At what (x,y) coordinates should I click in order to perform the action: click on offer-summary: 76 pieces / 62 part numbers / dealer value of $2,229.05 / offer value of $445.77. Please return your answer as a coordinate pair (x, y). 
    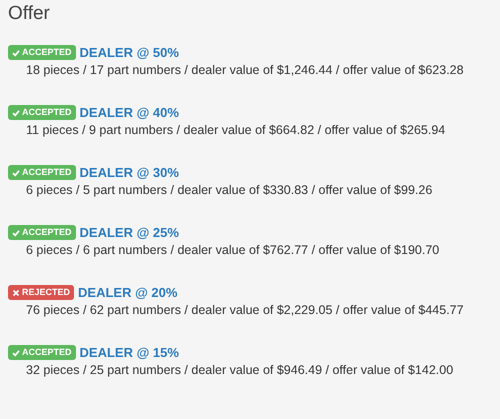
    Looking at the image, I should click on (245, 310).